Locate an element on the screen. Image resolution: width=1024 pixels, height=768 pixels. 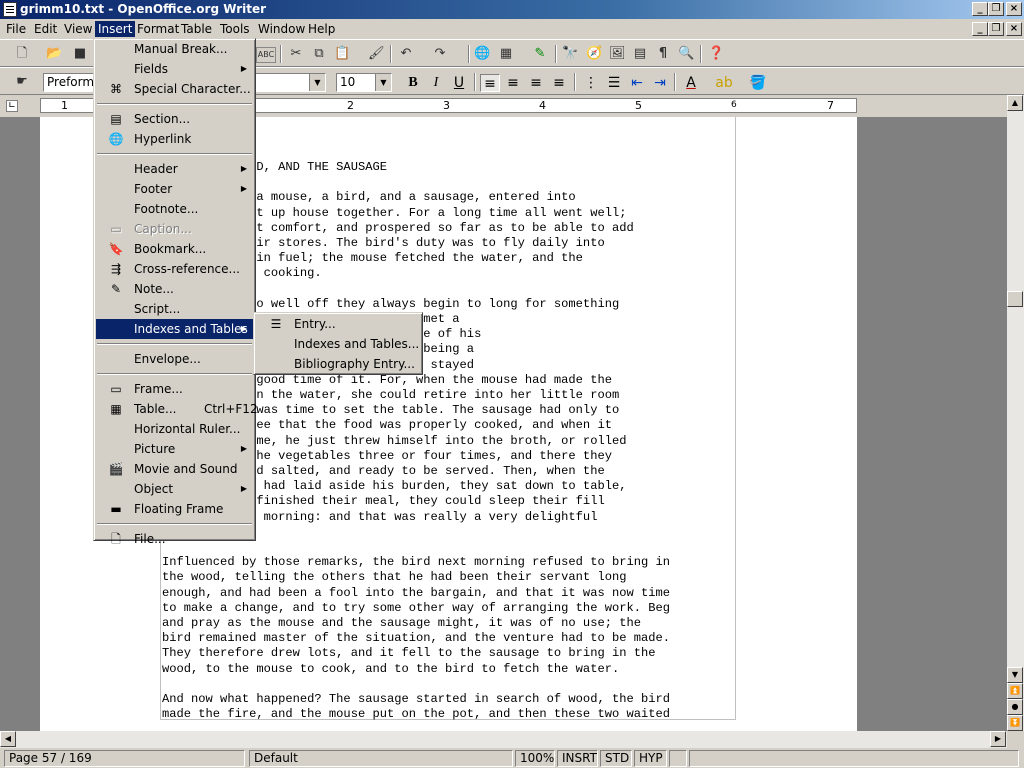
doc-minimize-button: _ is located at coordinates (980, 29).